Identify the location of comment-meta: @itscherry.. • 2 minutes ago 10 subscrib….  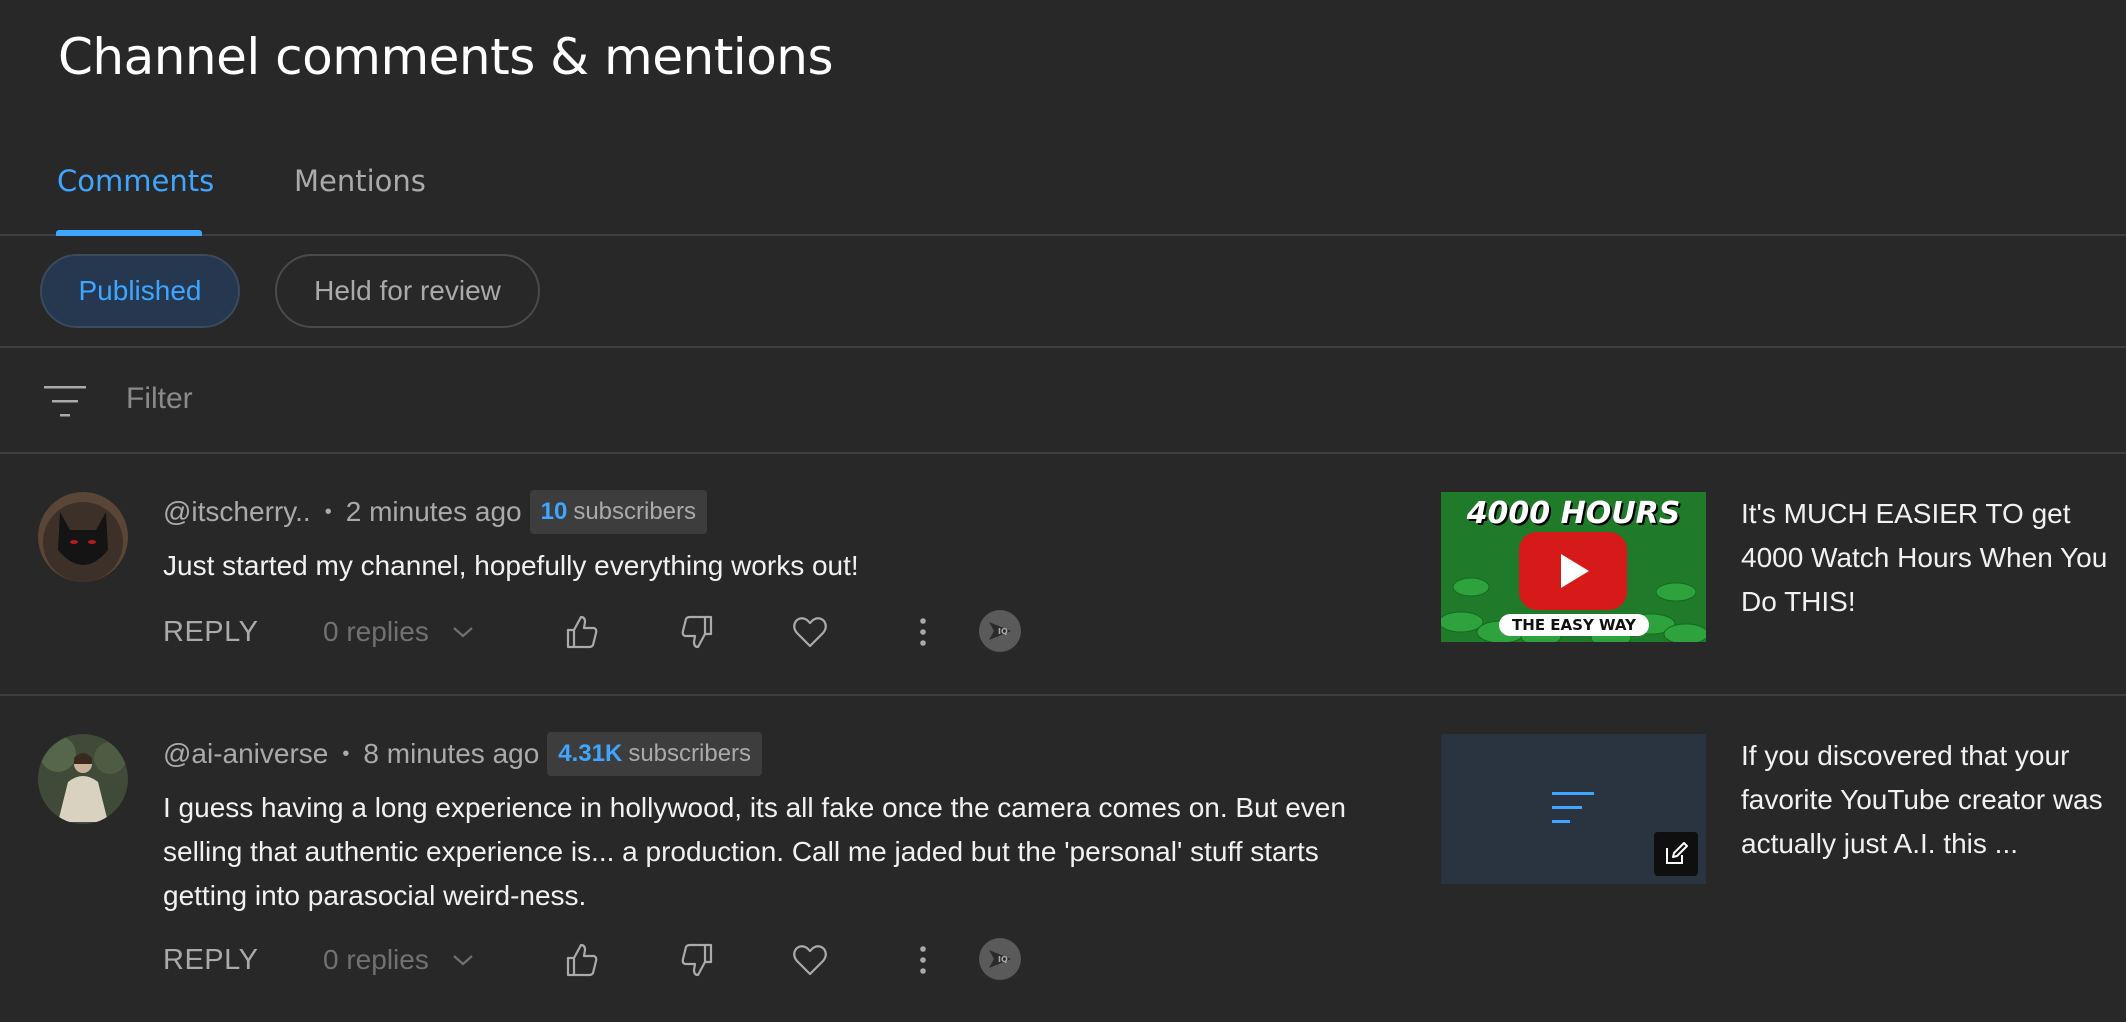
(435, 512).